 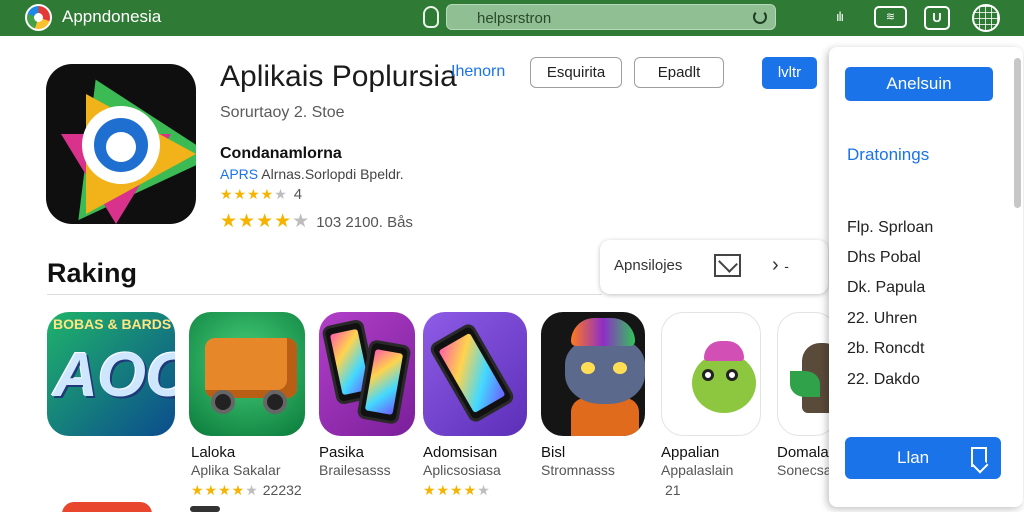 I want to click on info-link: Ihenorn, so click(x=478, y=72).